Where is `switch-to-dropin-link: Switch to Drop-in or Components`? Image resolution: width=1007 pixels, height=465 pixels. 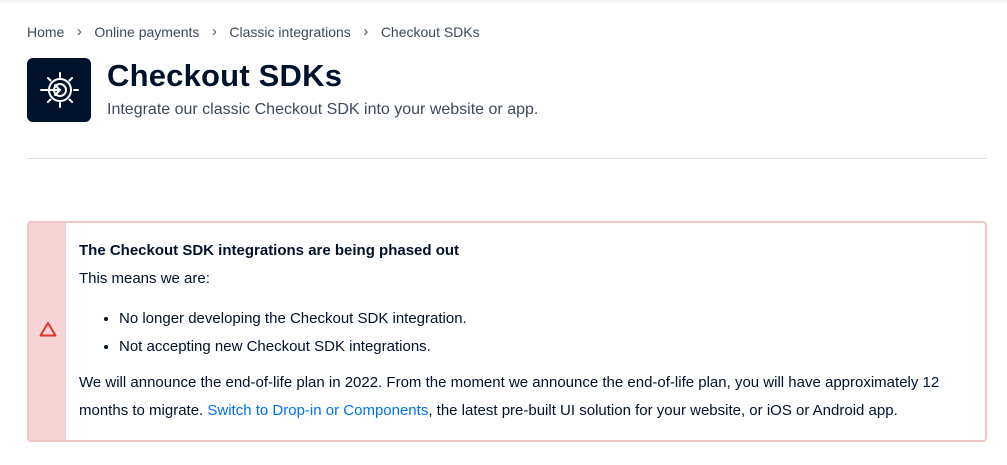
switch-to-dropin-link: Switch to Drop-in or Components is located at coordinates (317, 410).